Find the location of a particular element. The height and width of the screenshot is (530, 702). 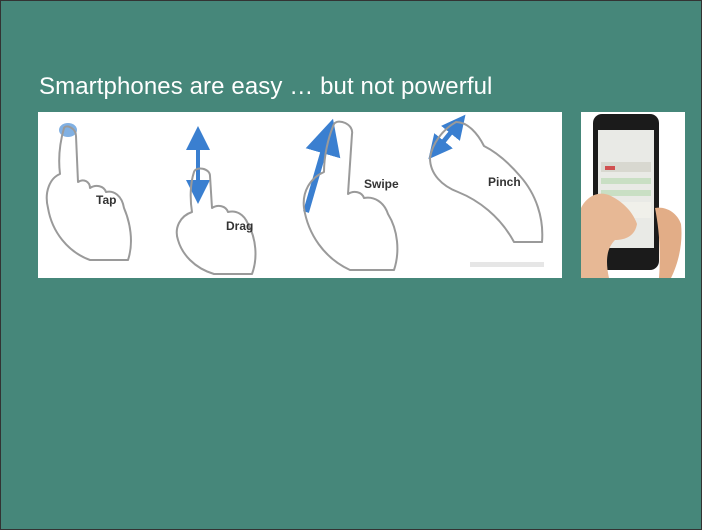

drag-label: Drag is located at coordinates (239, 226).